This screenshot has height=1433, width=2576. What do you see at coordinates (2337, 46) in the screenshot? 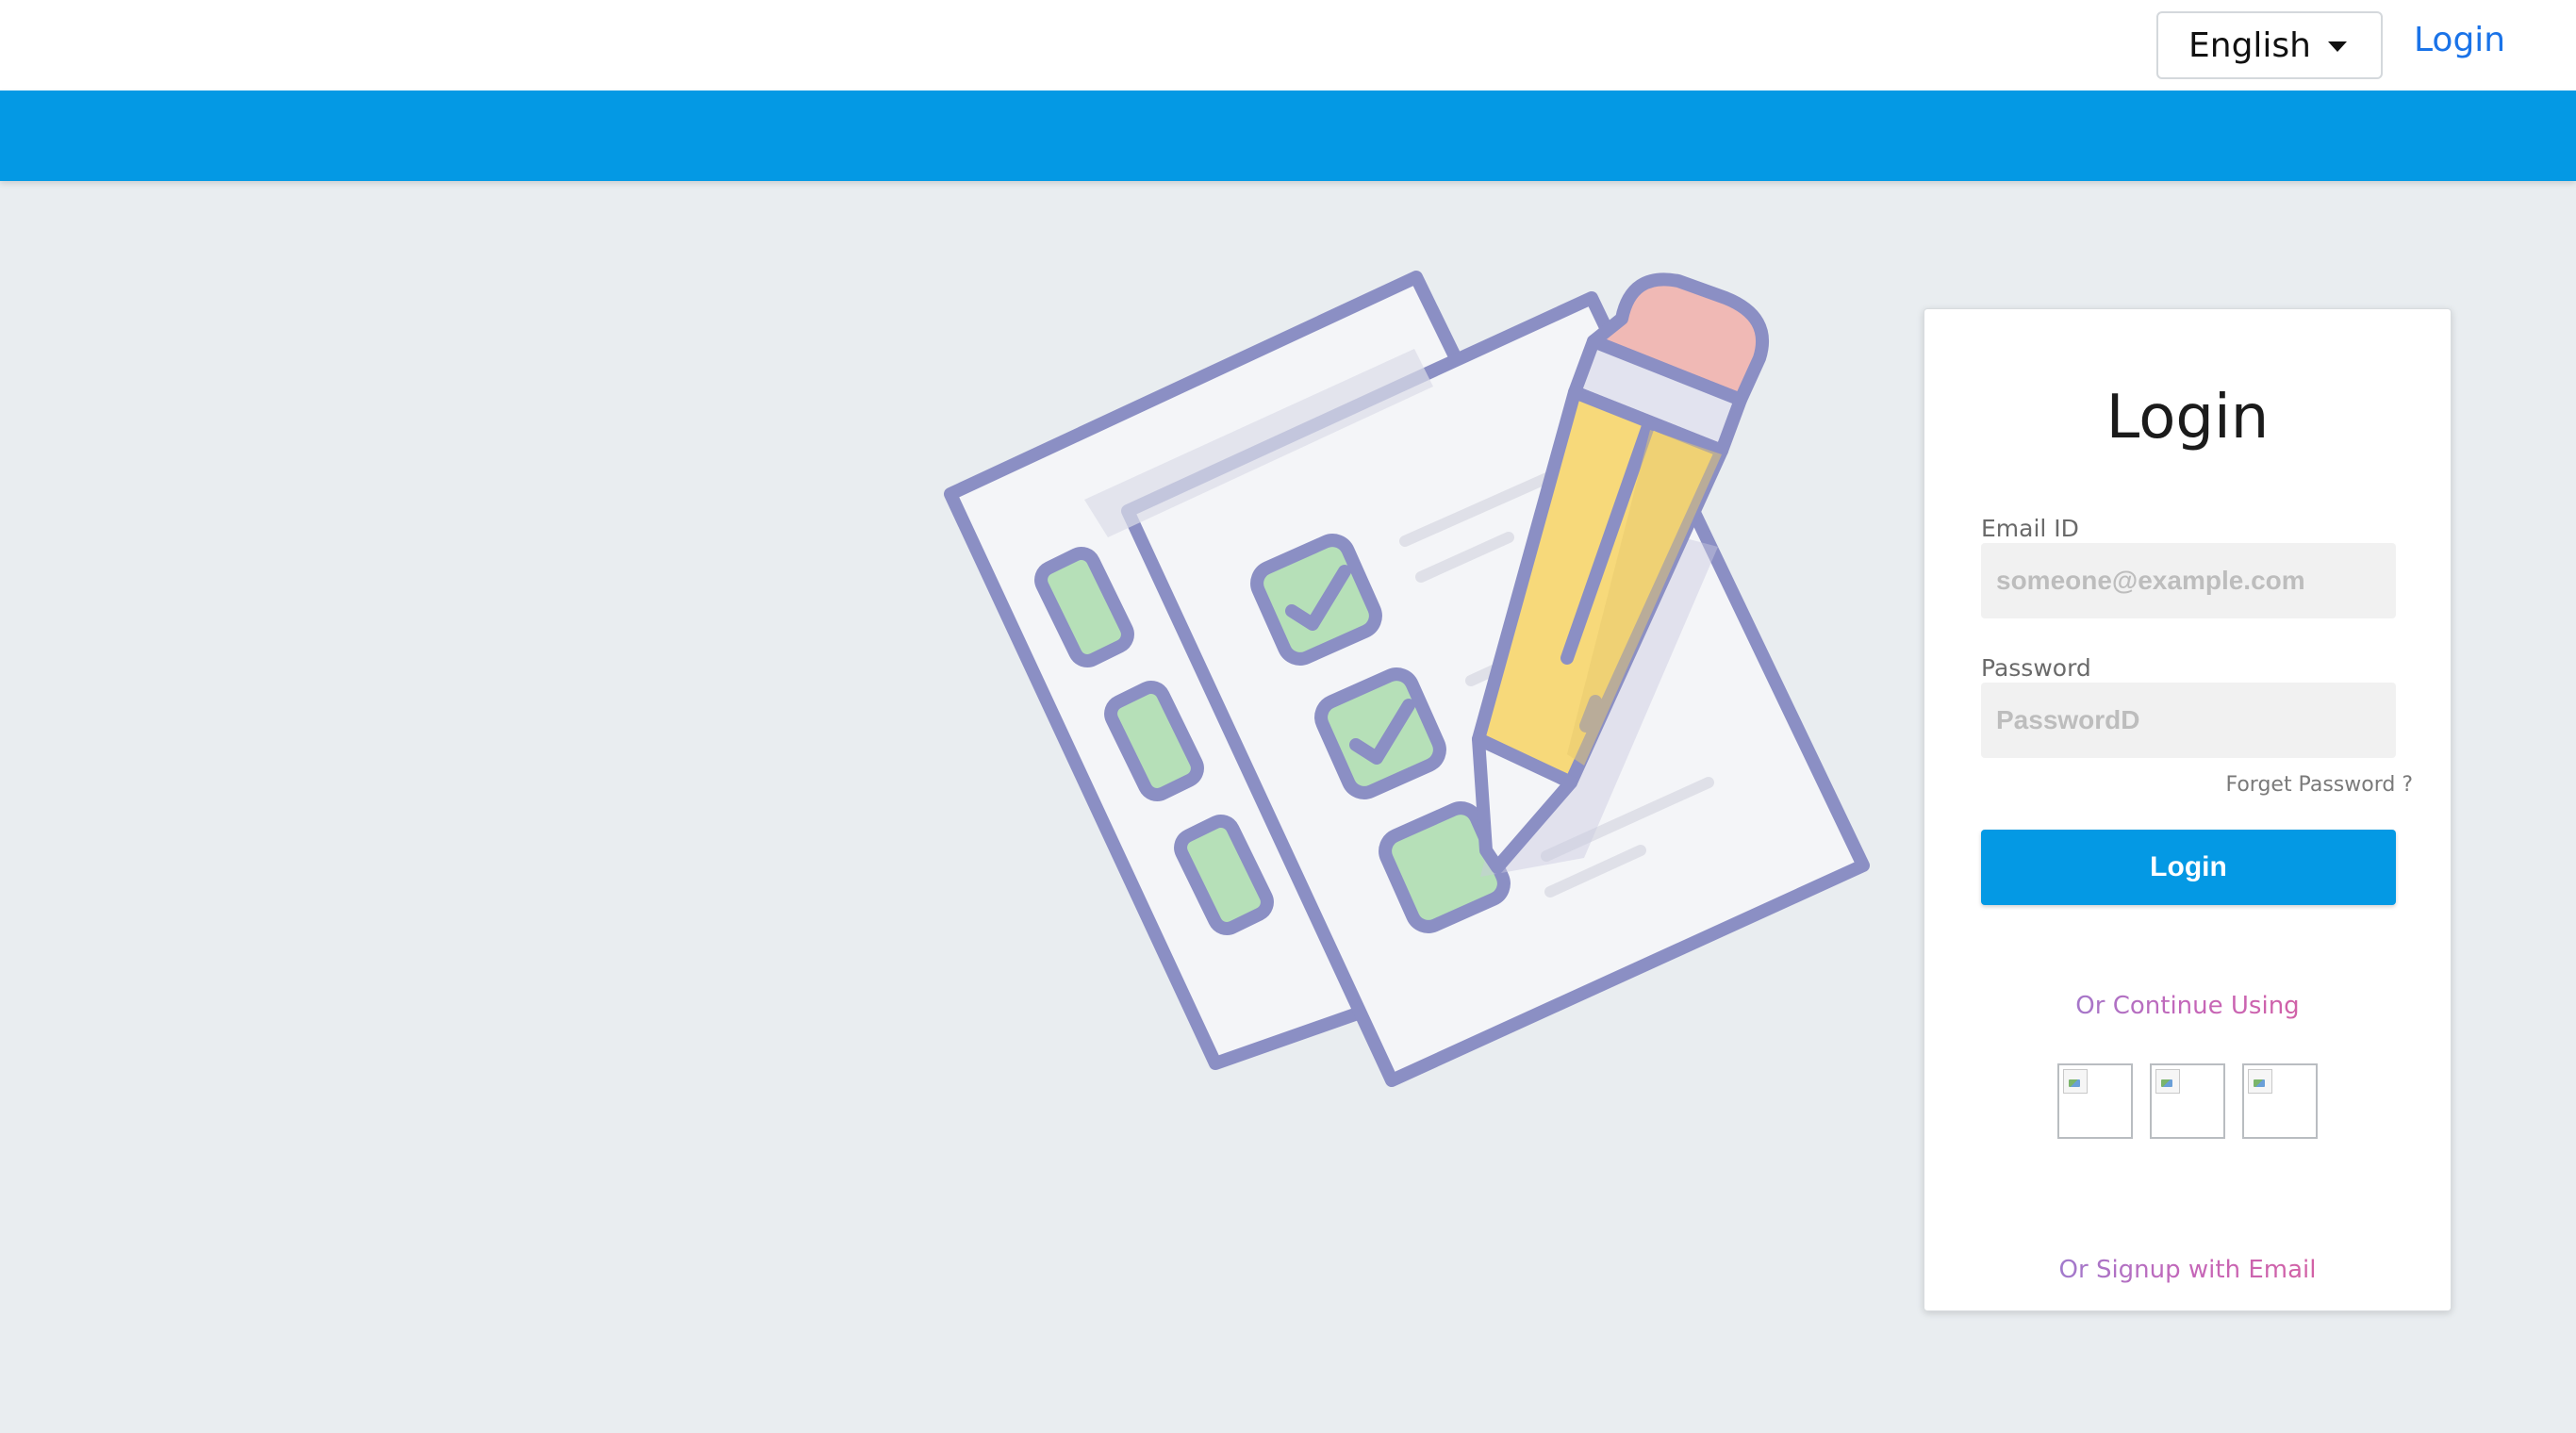
I see `chevron-down-icon` at bounding box center [2337, 46].